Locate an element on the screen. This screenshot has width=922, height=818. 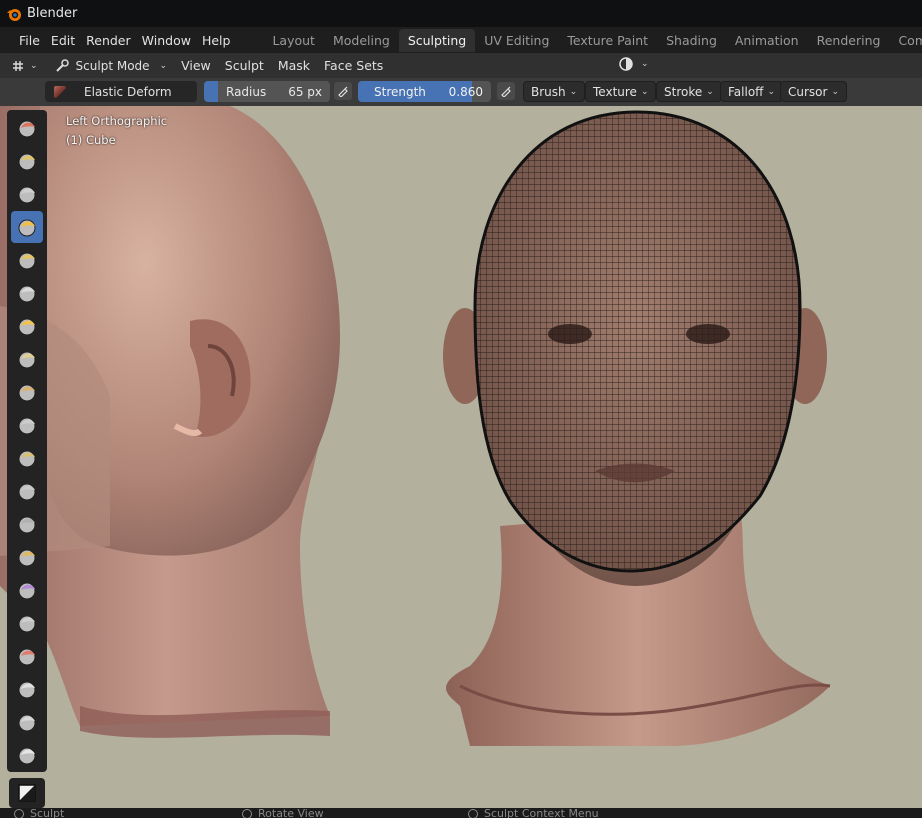
tool-scrape is located at coordinates (27, 524).